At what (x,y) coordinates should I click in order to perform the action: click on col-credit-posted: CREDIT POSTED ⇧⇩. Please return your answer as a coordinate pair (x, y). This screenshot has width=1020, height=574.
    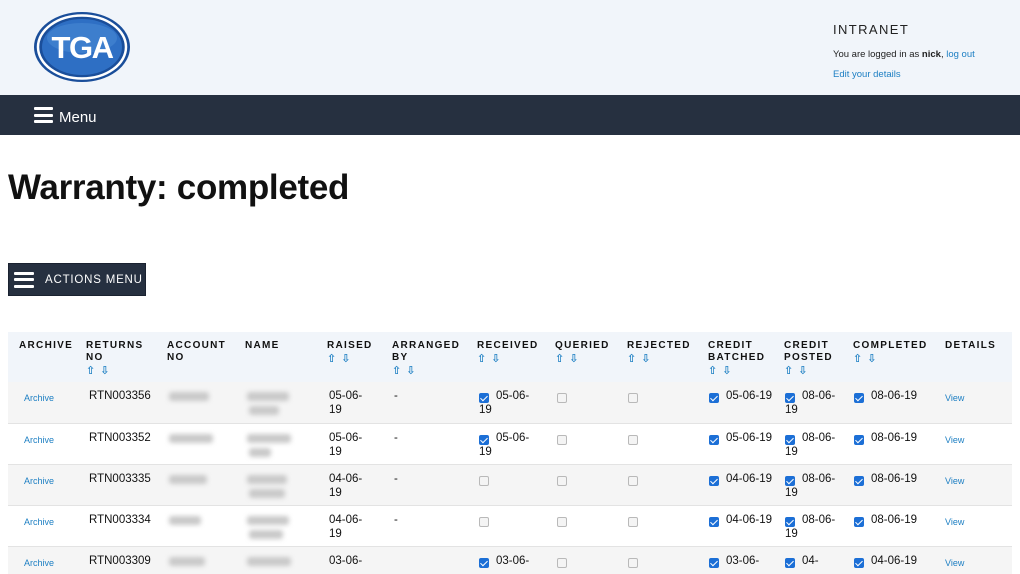
    Looking at the image, I should click on (818, 357).